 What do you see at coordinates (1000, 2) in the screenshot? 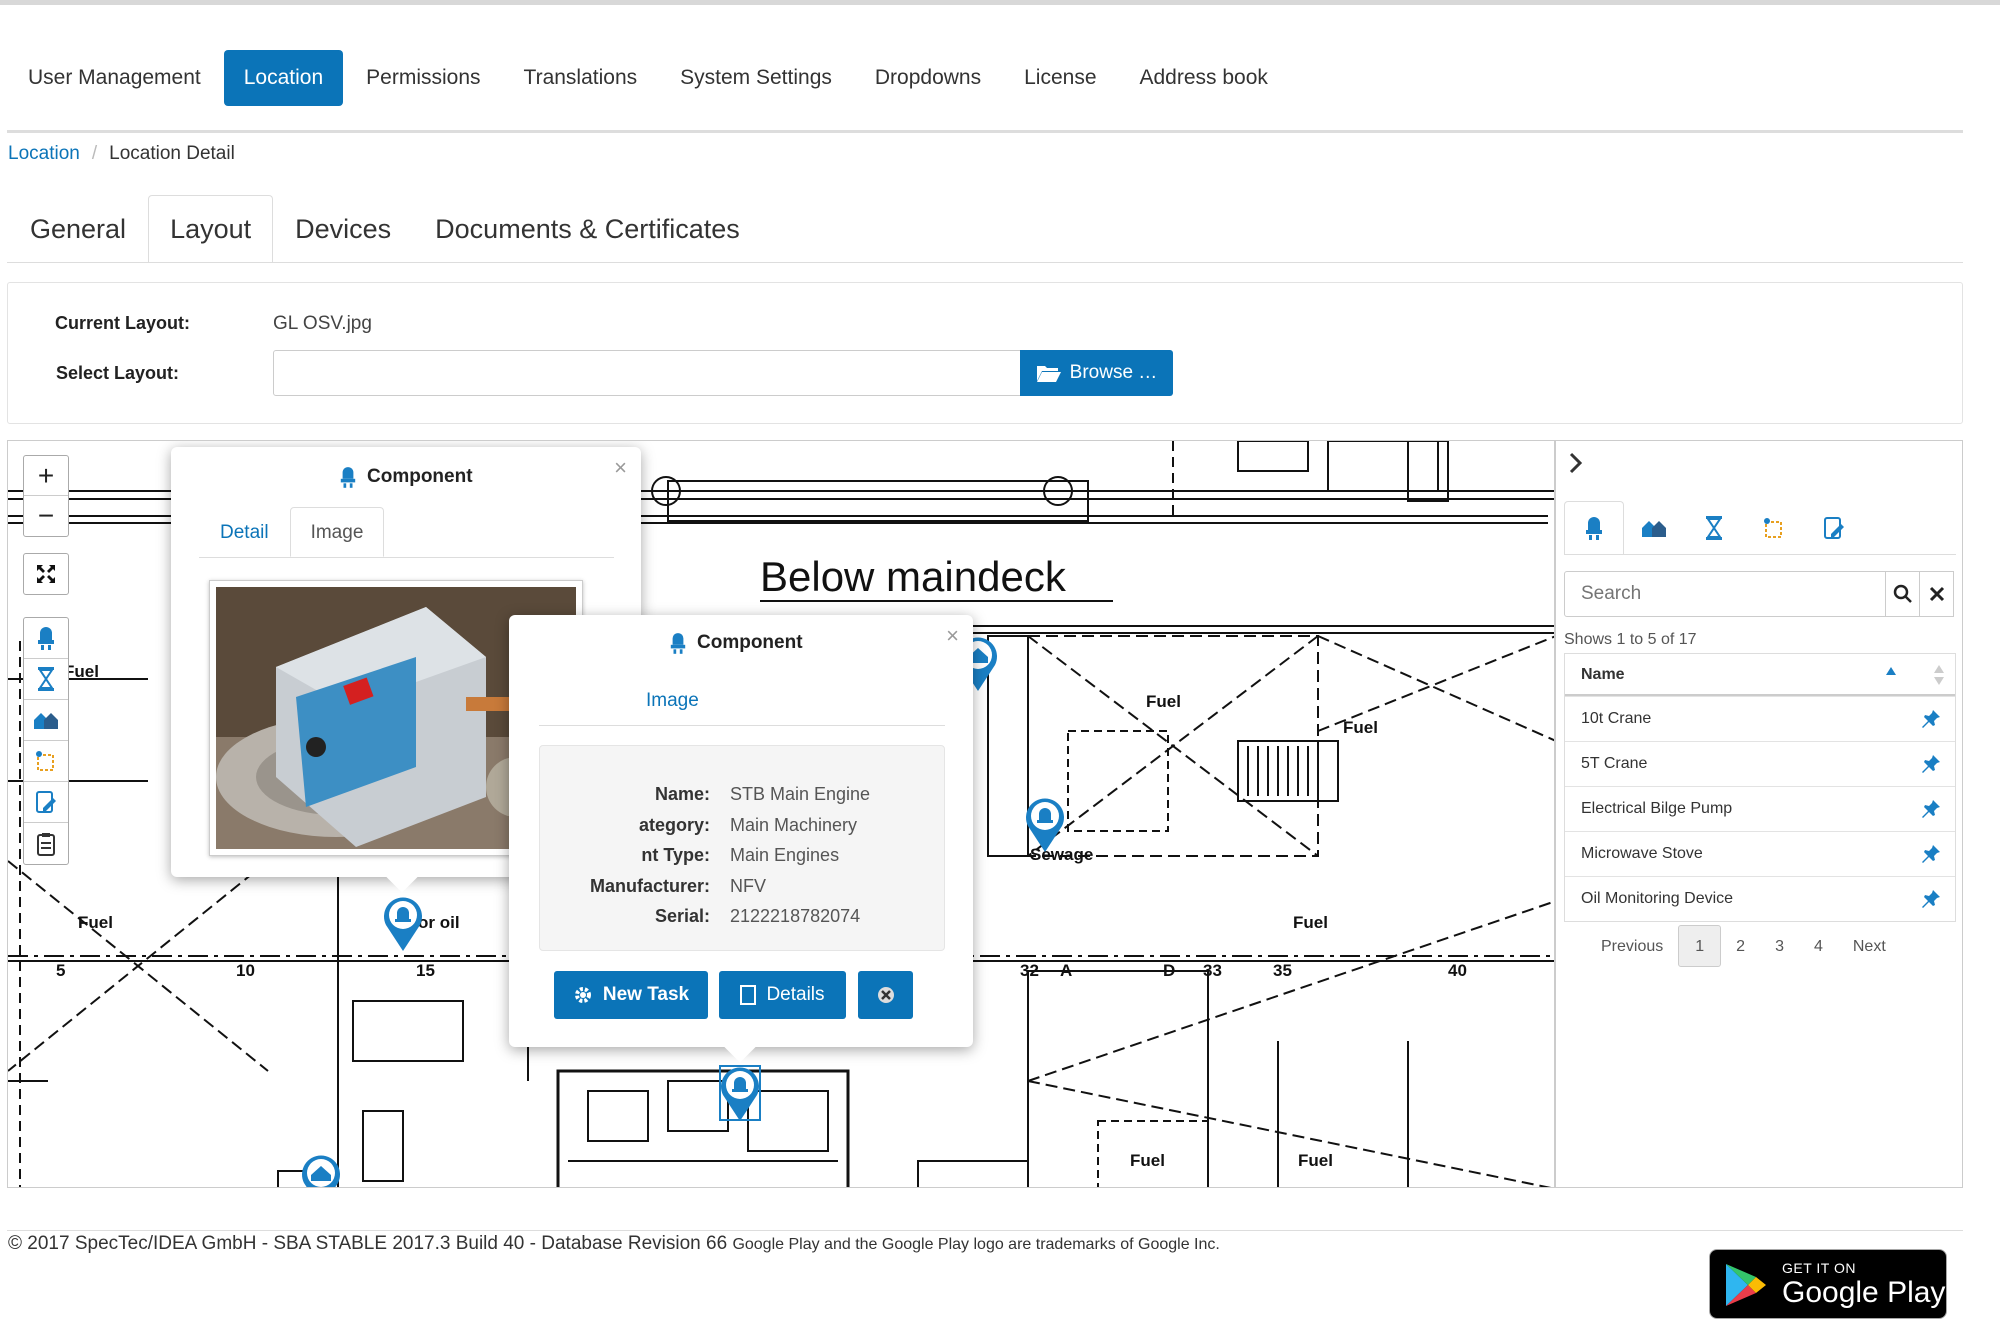
I see `top-border` at bounding box center [1000, 2].